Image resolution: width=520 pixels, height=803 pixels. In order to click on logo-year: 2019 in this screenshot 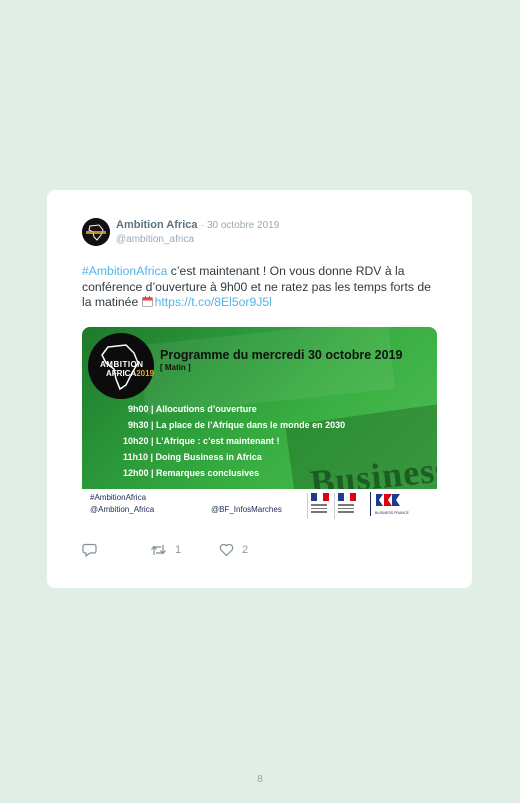, I will do `click(145, 373)`.